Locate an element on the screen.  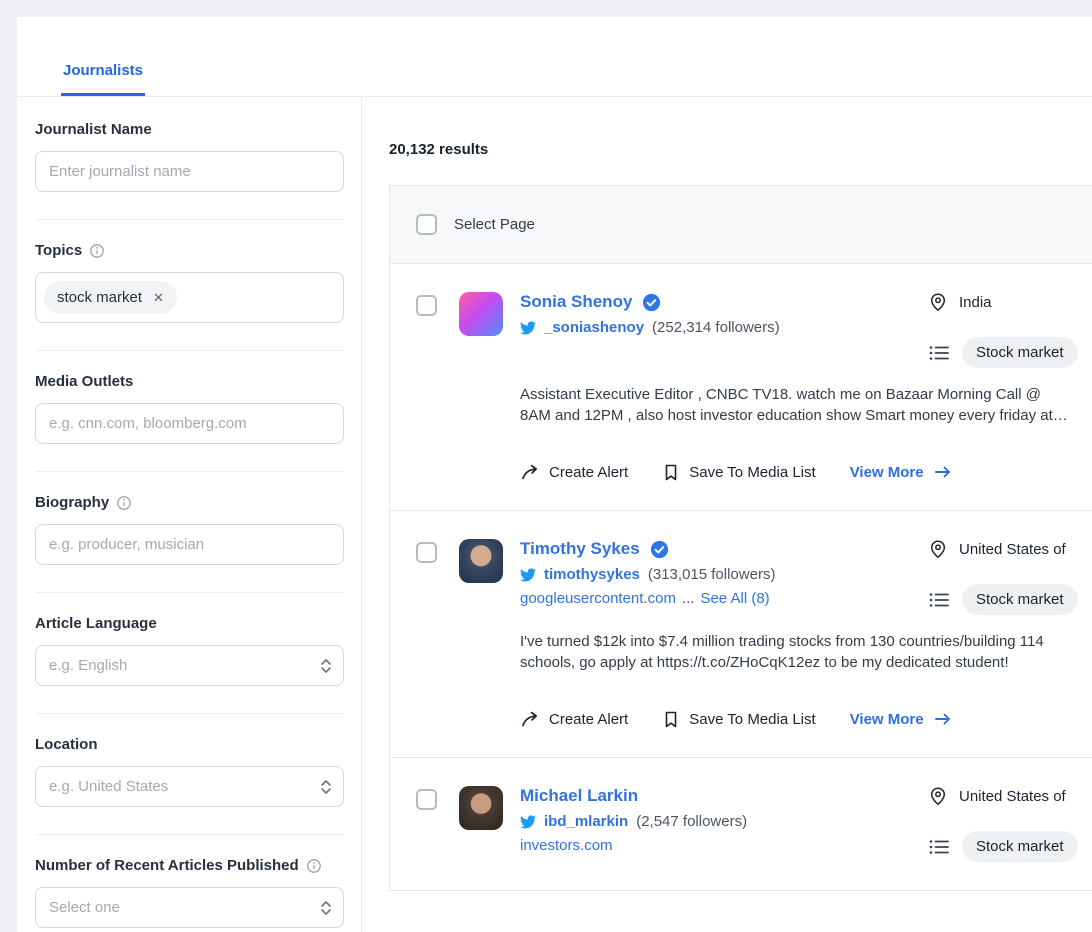
tab-bar: Journalists is located at coordinates (554, 57).